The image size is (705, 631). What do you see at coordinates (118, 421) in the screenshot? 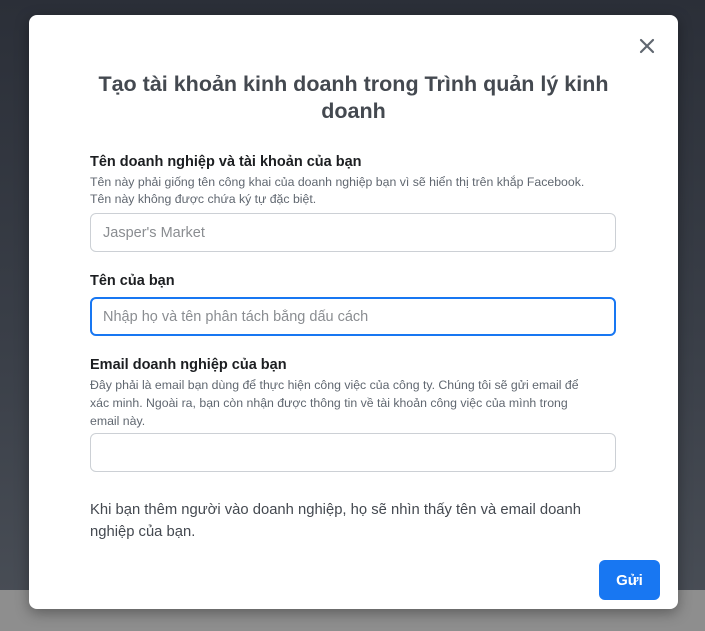
I see `business-email-help-line: email này.` at bounding box center [118, 421].